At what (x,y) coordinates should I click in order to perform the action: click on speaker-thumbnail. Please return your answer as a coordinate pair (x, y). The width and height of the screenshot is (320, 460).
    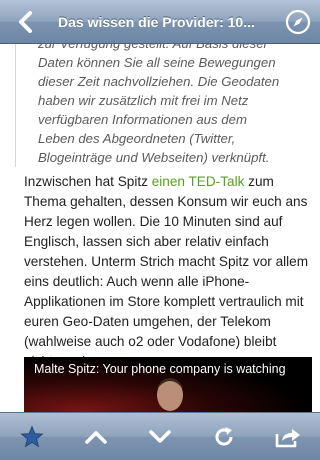
    Looking at the image, I should click on (170, 395).